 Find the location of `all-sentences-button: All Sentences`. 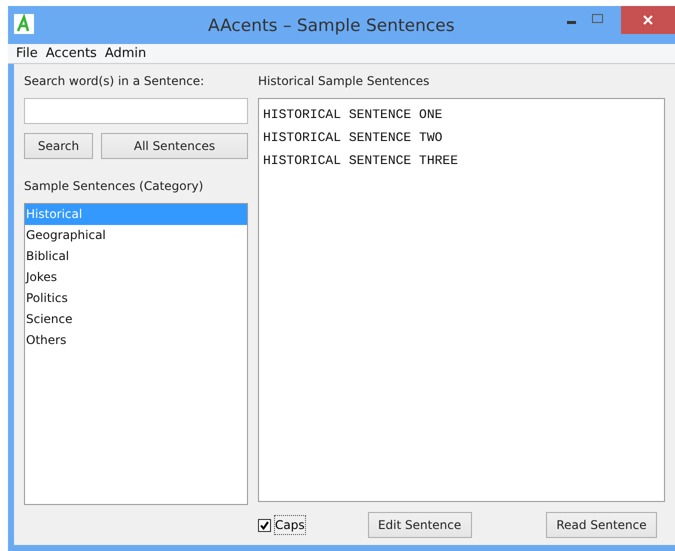

all-sentences-button: All Sentences is located at coordinates (174, 146).